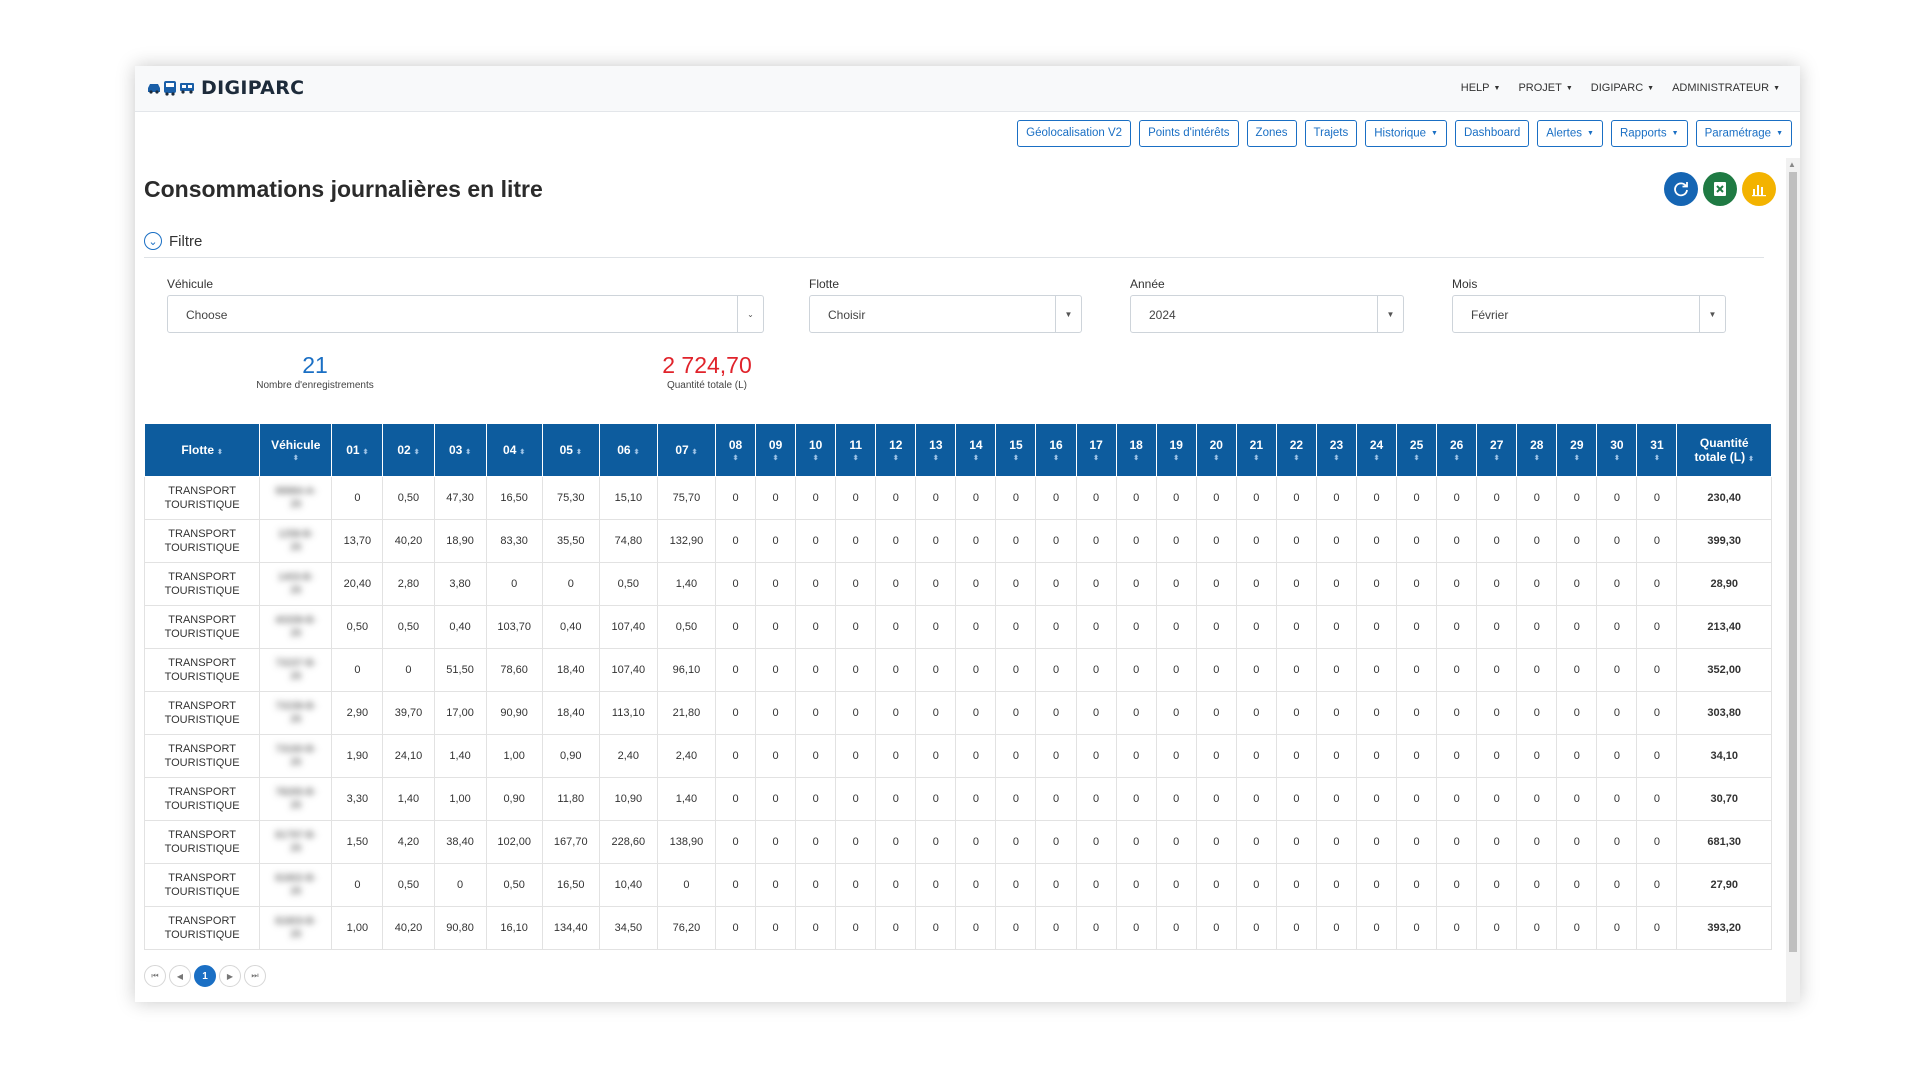 The image size is (1920, 1080). Describe the element at coordinates (1622, 88) in the screenshot. I see `menu-digiparc: DIGIPARC ▼` at that location.